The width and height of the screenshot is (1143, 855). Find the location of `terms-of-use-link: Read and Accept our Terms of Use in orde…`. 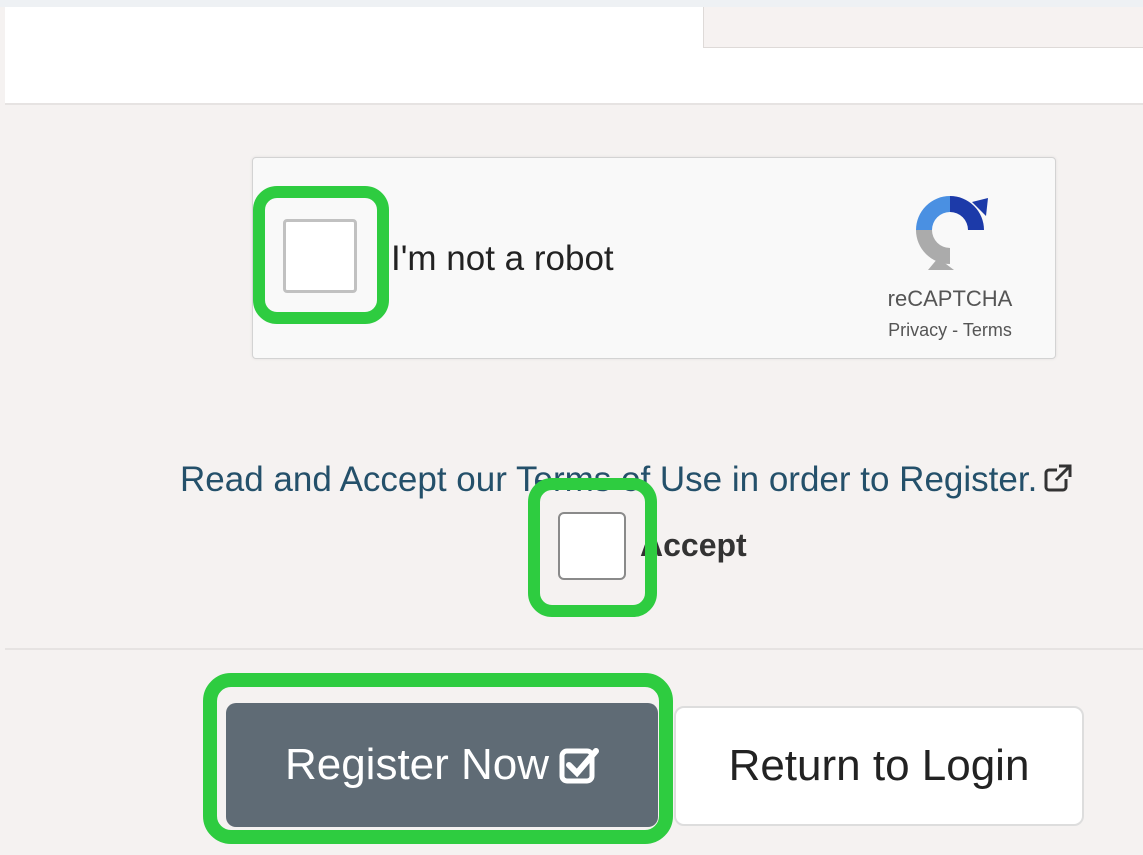

terms-of-use-link: Read and Accept our Terms of Use in orde… is located at coordinates (661, 480).